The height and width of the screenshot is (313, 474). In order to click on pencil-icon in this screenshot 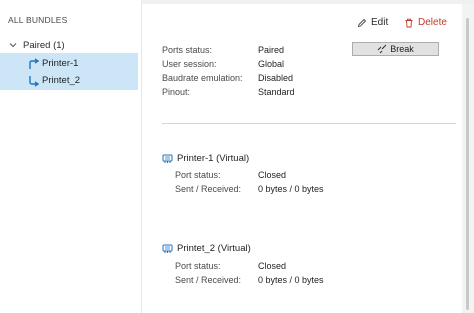, I will do `click(362, 22)`.